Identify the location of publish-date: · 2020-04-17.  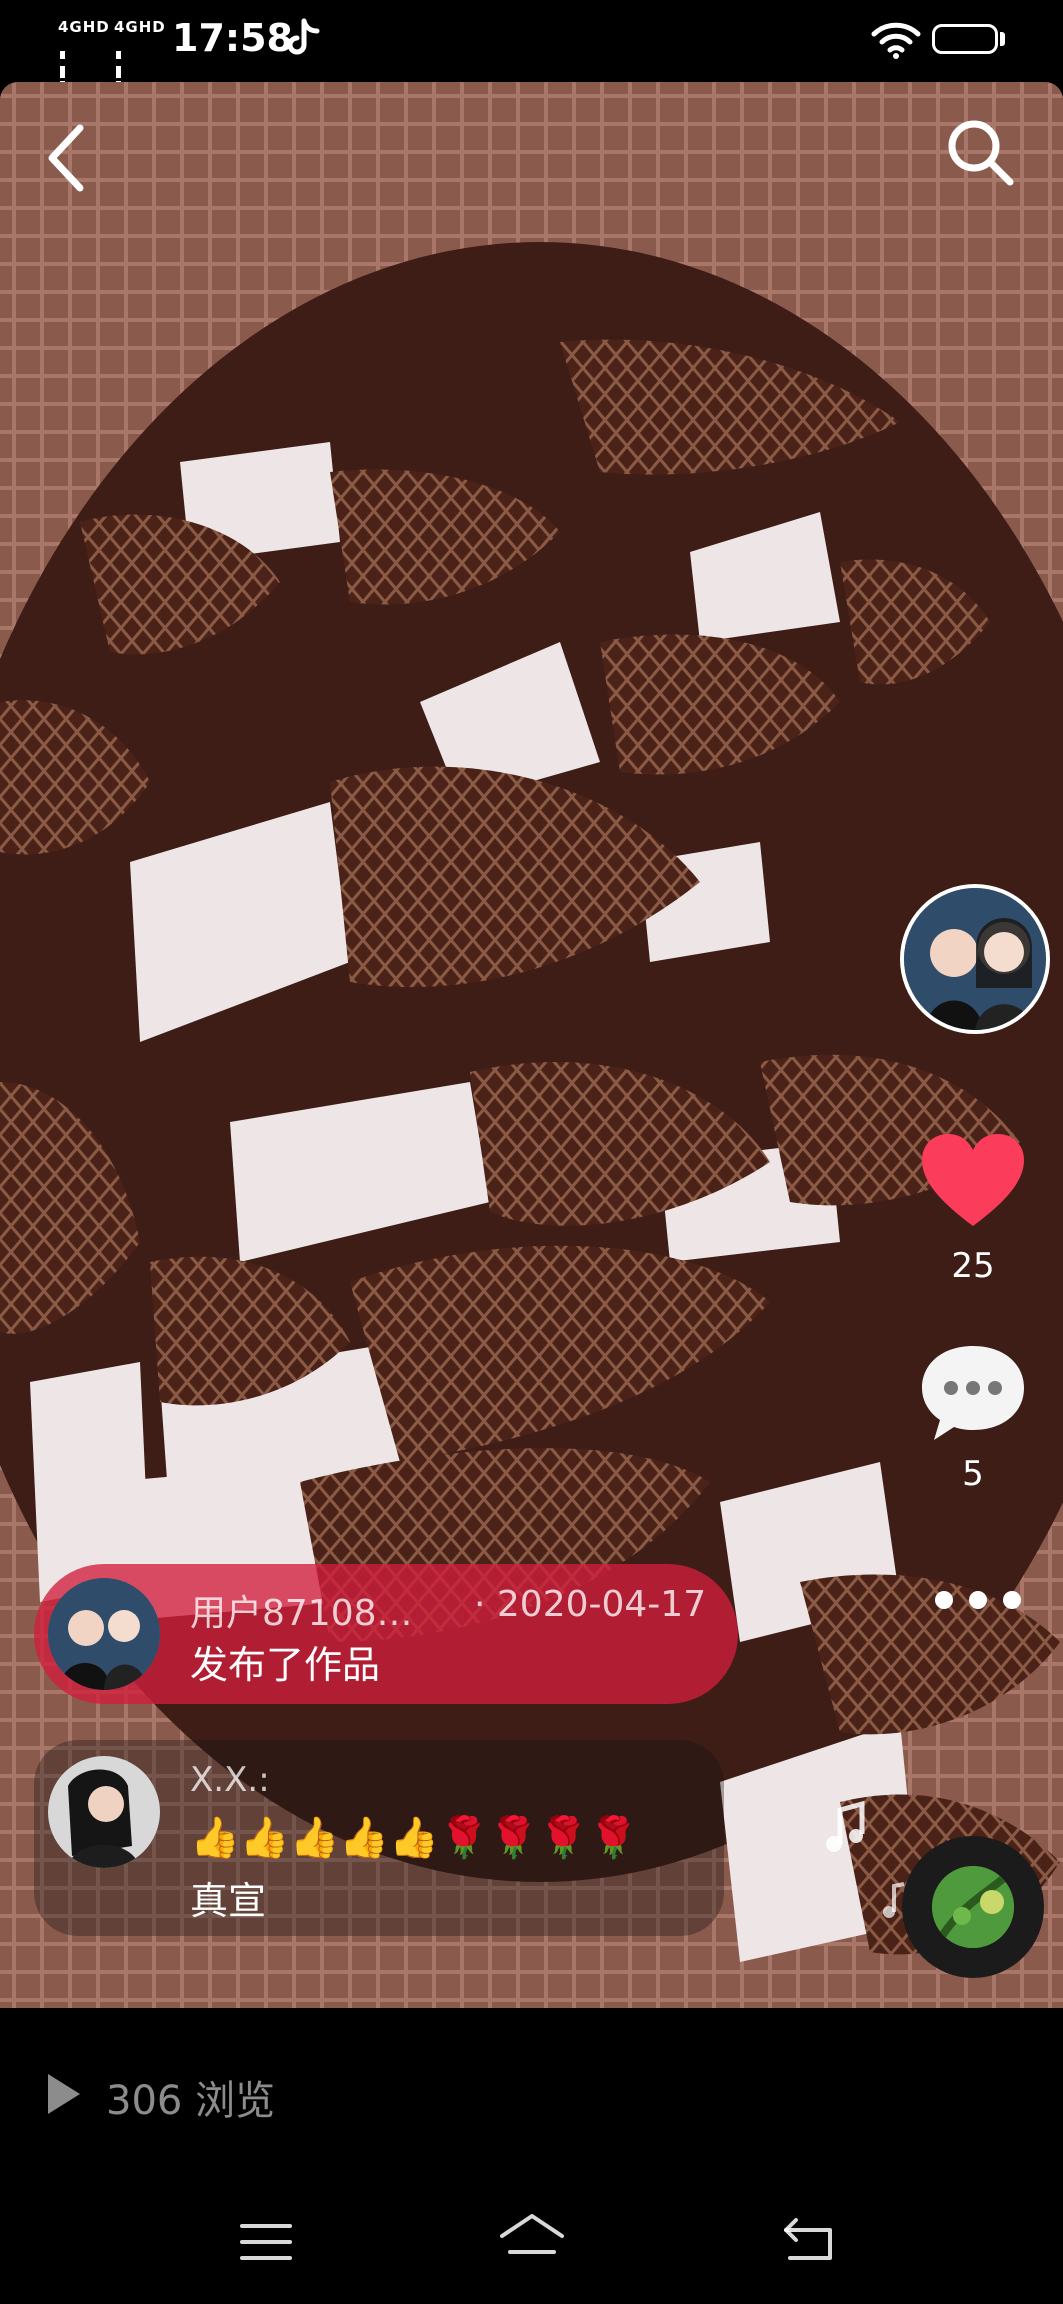
(590, 1604).